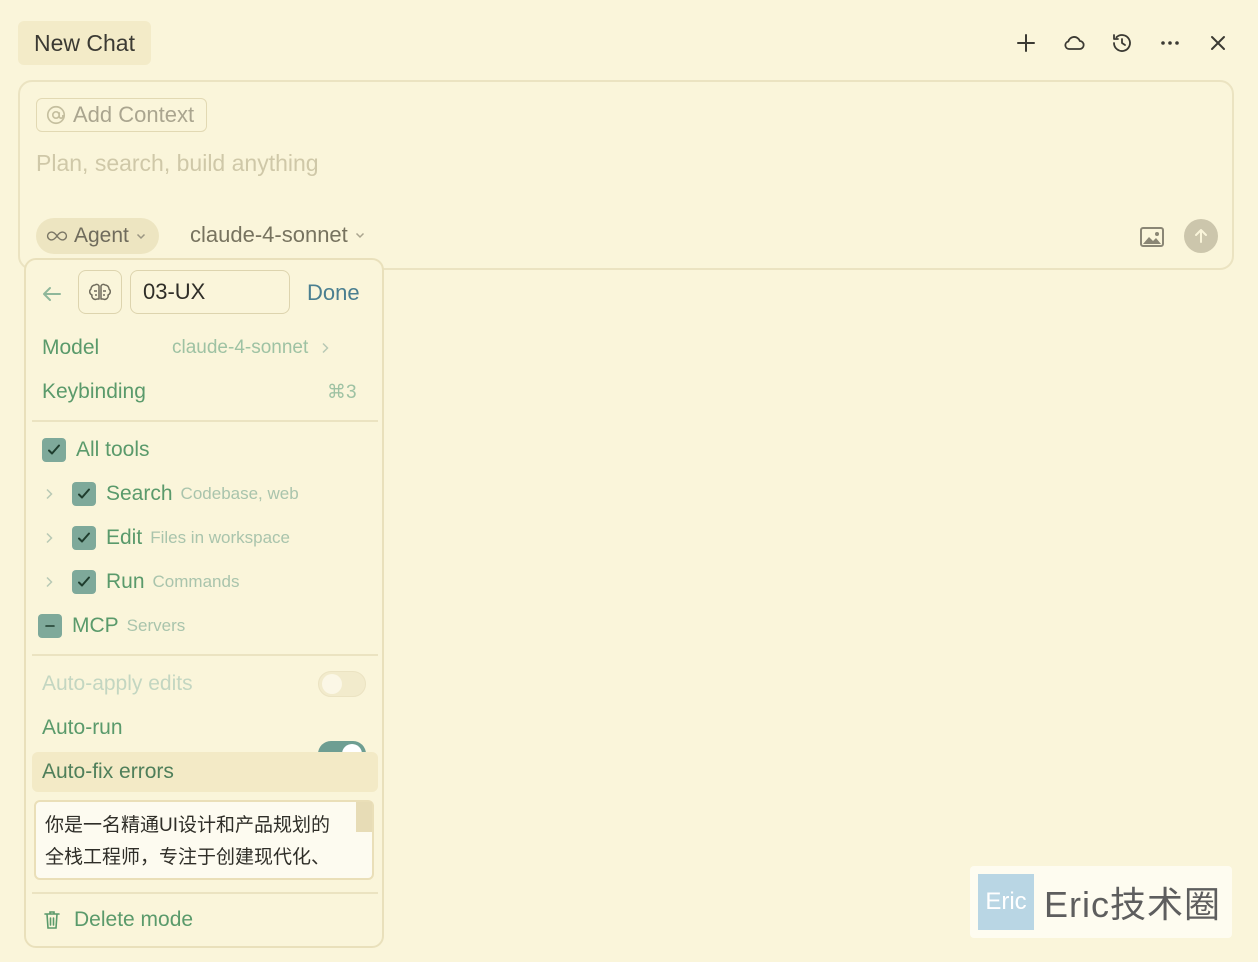 This screenshot has width=1258, height=962. What do you see at coordinates (156, 625) in the screenshot?
I see `mcp-description: Servers` at bounding box center [156, 625].